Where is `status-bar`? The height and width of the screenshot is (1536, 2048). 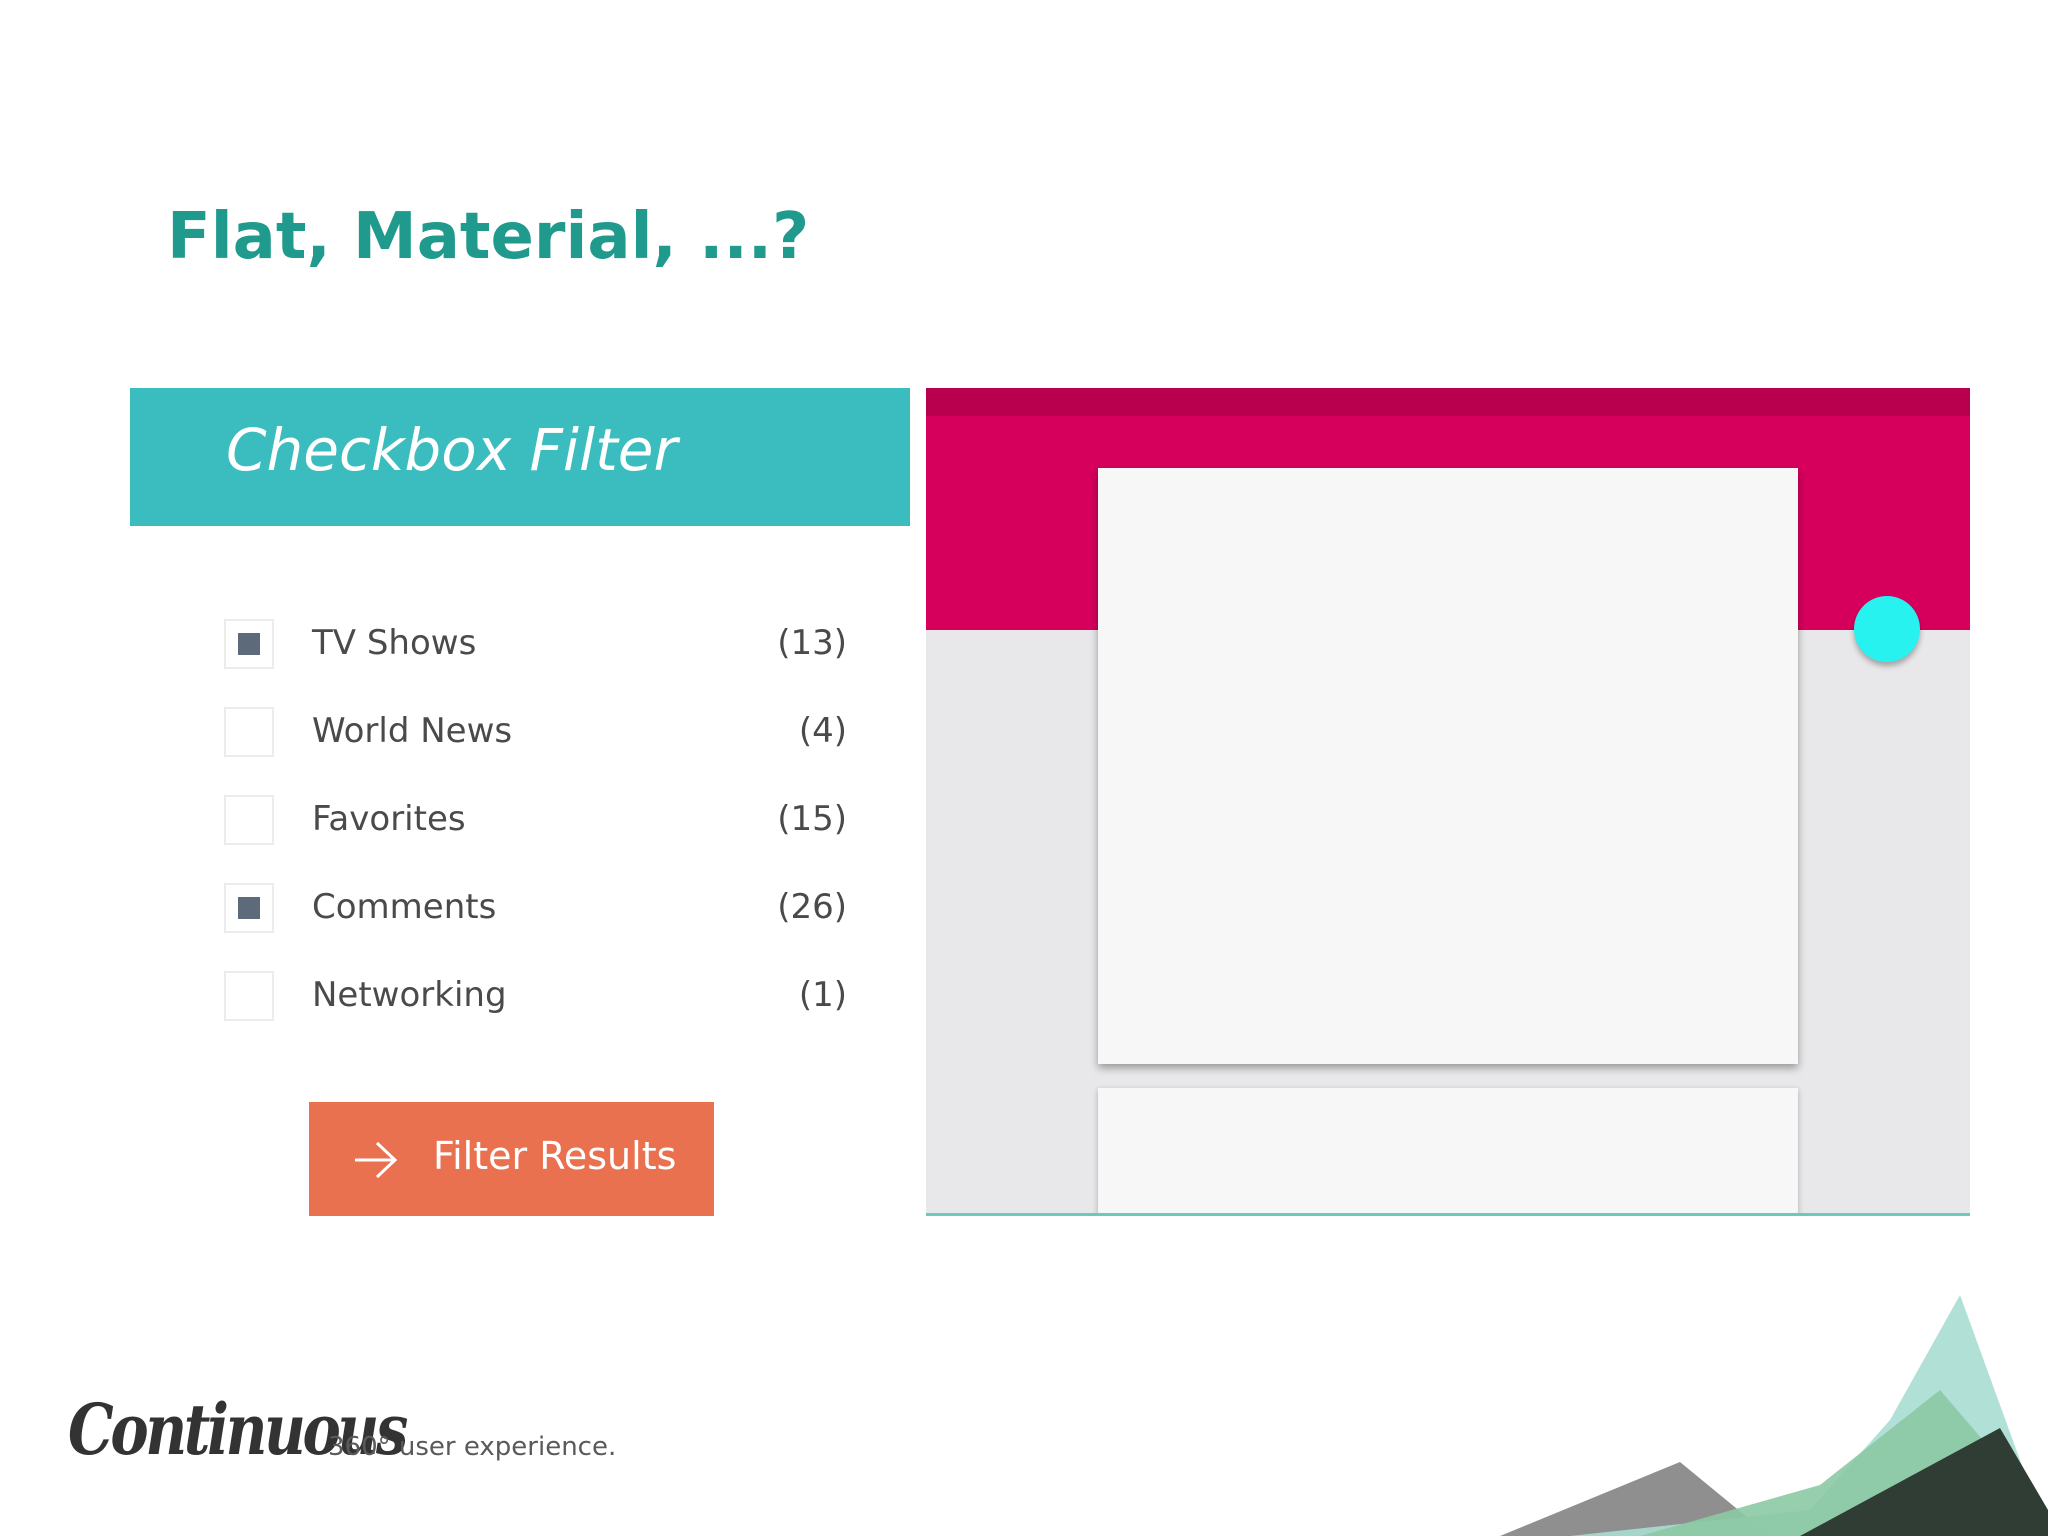
status-bar is located at coordinates (1448, 402).